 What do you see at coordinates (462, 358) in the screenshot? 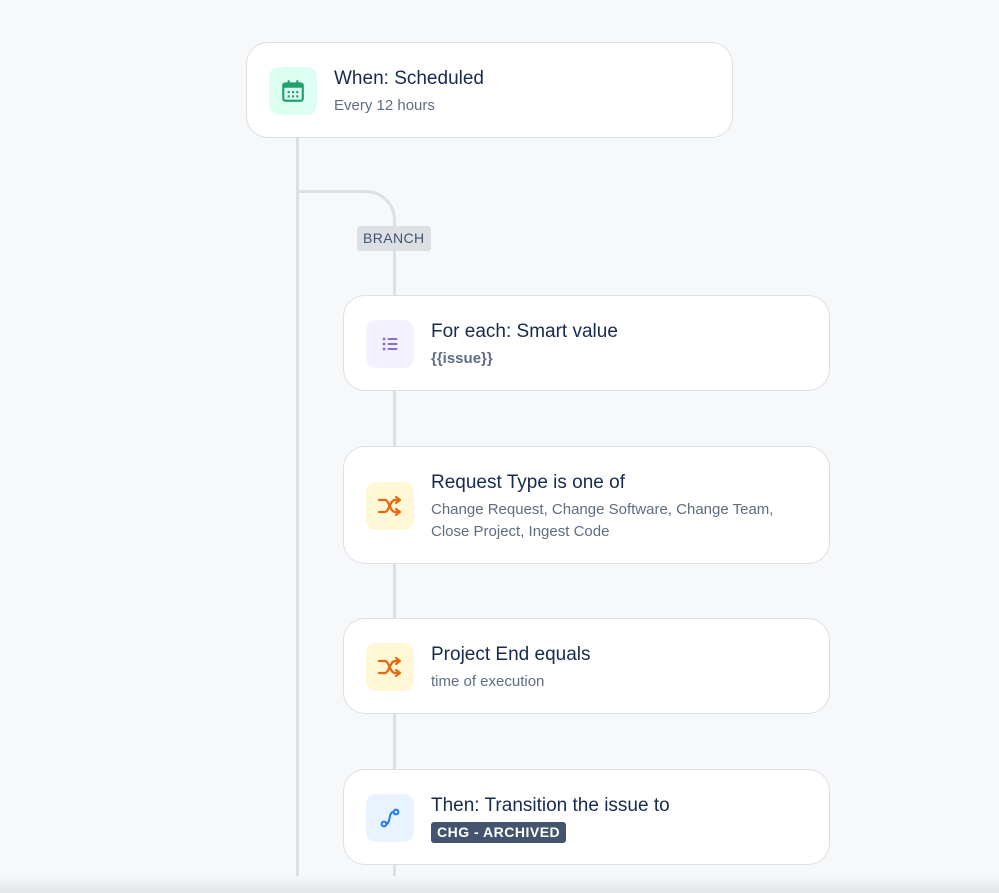
I see `for-each-subtitle: {{issue}}` at bounding box center [462, 358].